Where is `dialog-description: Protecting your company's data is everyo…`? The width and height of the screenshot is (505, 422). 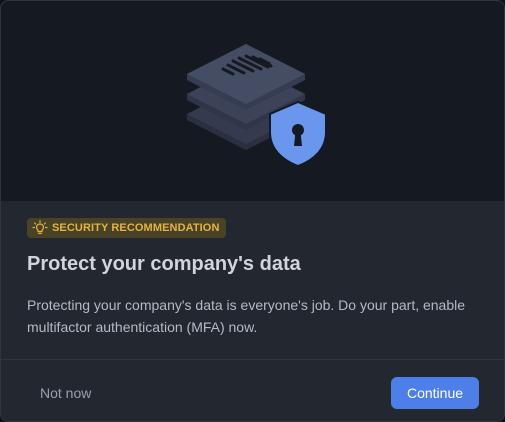
dialog-description: Protecting your company's data is everyo… is located at coordinates (246, 316).